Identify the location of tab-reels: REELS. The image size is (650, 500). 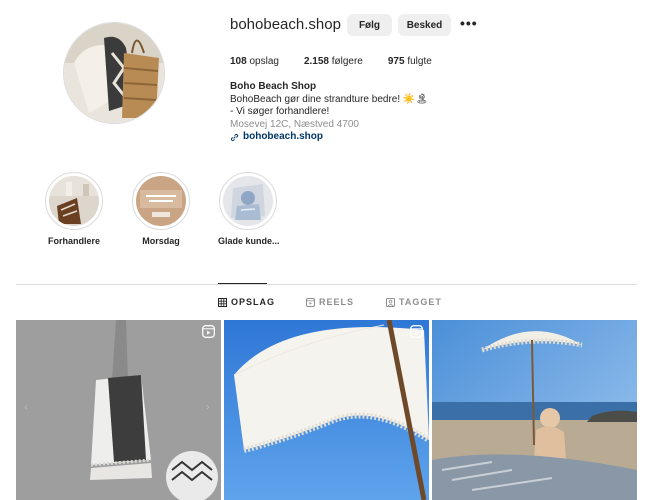
(330, 302).